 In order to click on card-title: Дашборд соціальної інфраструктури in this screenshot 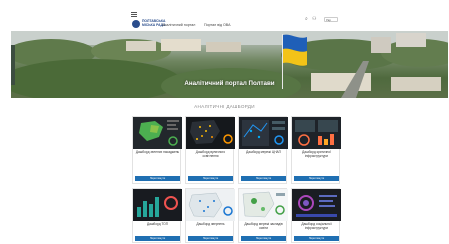, I will do `click(316, 226)`.